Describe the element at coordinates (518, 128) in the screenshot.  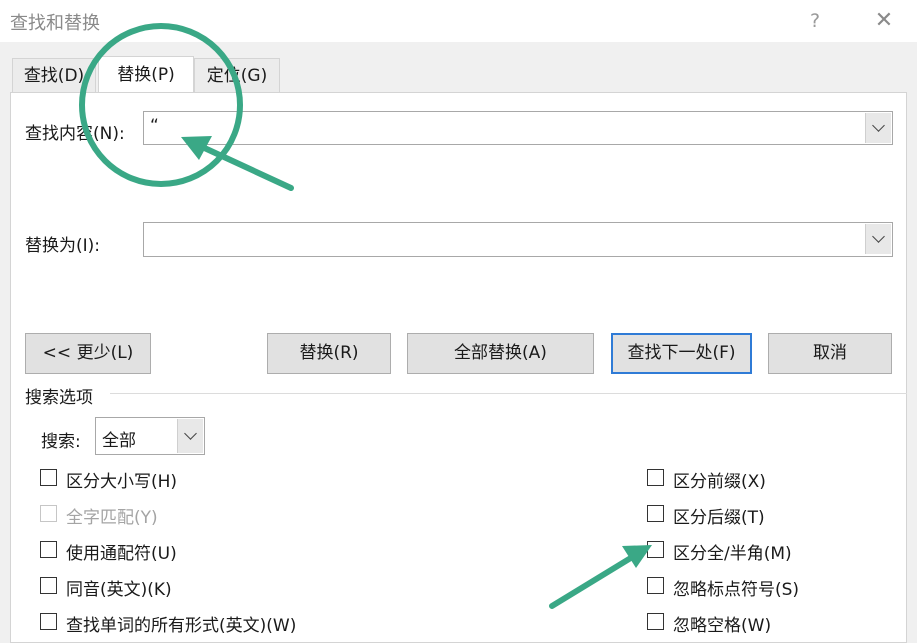
I see `find-input: “` at that location.